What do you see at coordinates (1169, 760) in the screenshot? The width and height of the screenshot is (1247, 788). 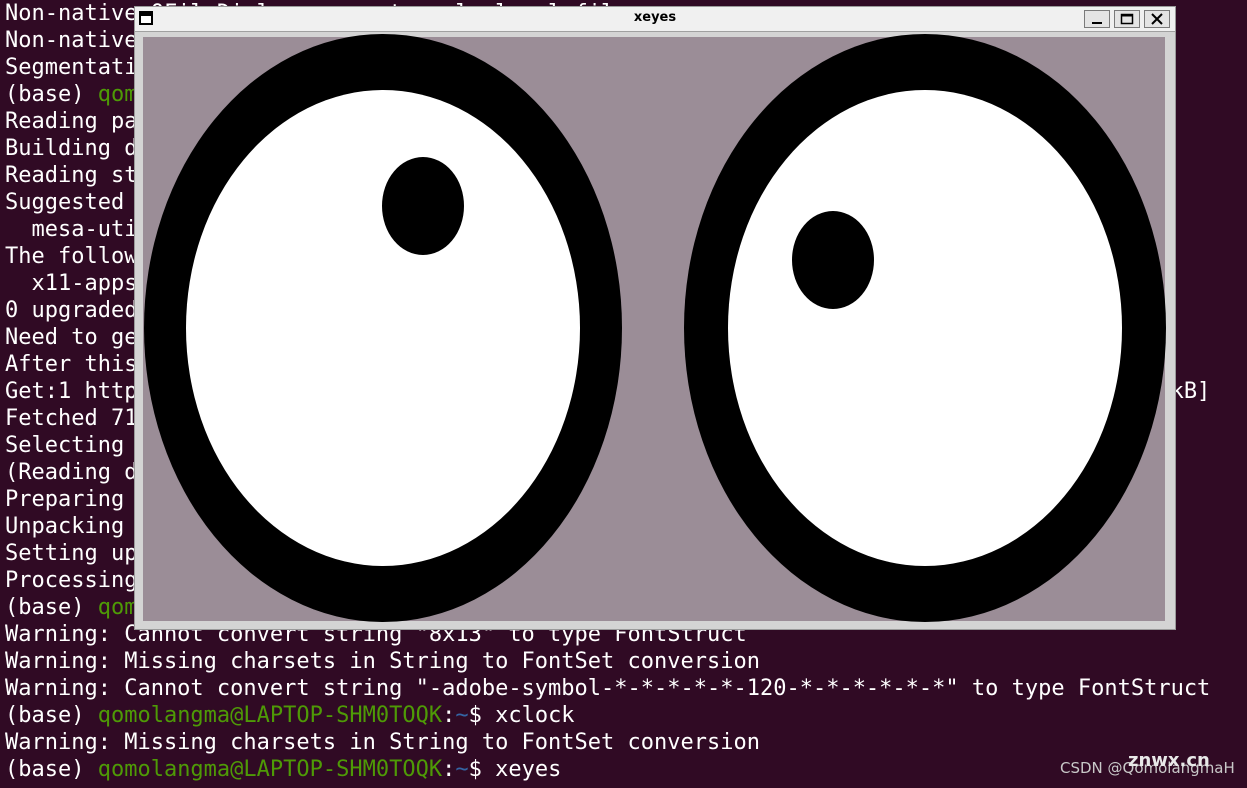 I see `site-watermark: znwx.cn` at bounding box center [1169, 760].